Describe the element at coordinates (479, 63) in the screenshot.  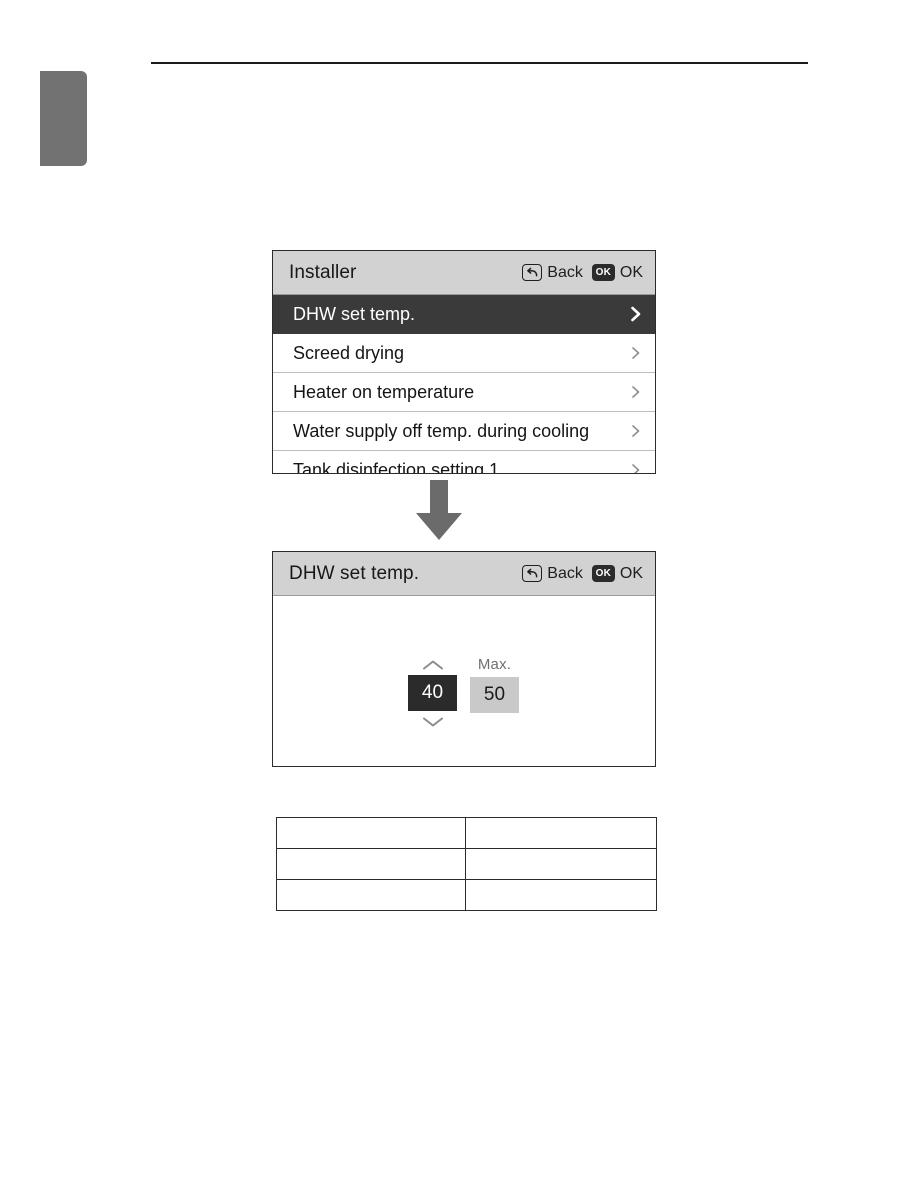
I see `page-header-rule` at that location.